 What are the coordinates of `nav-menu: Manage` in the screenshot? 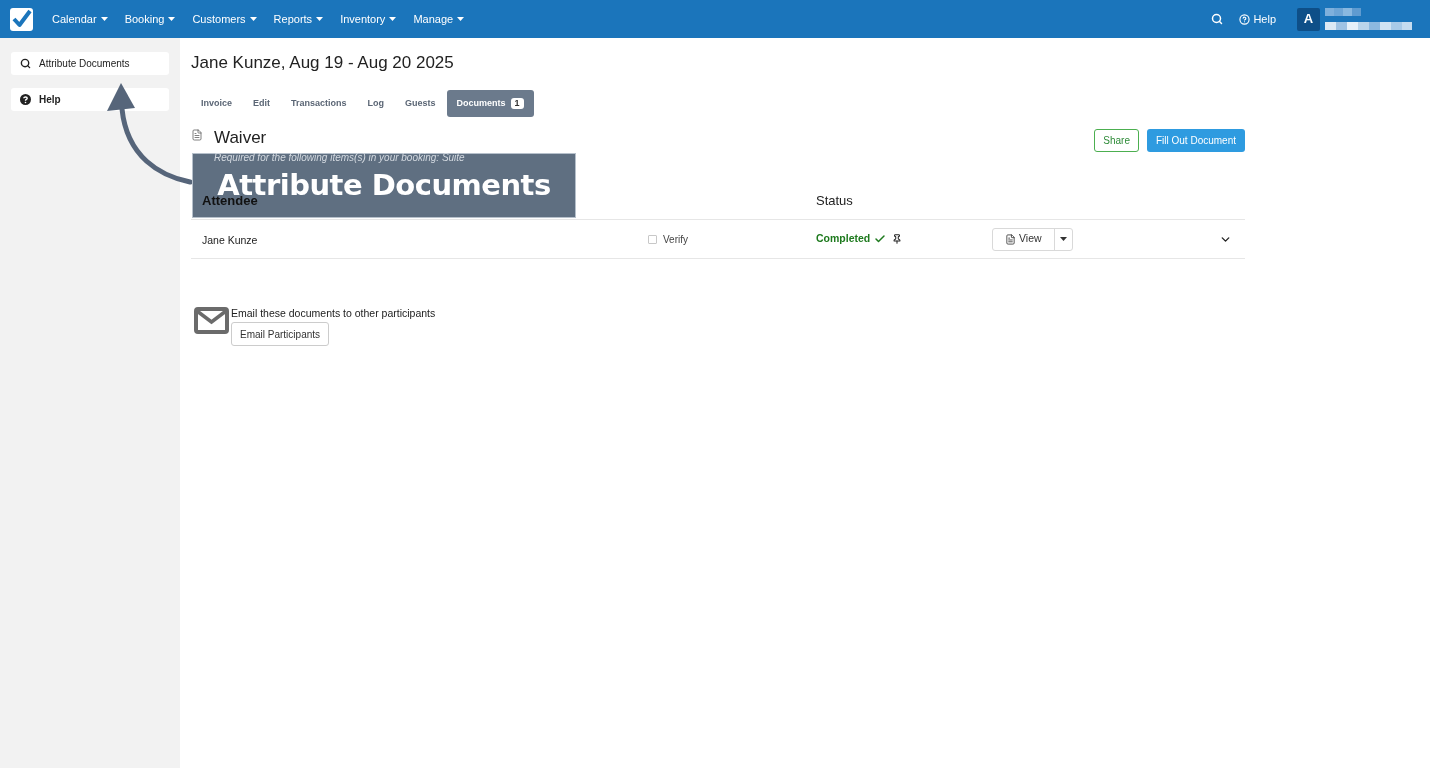 It's located at (439, 19).